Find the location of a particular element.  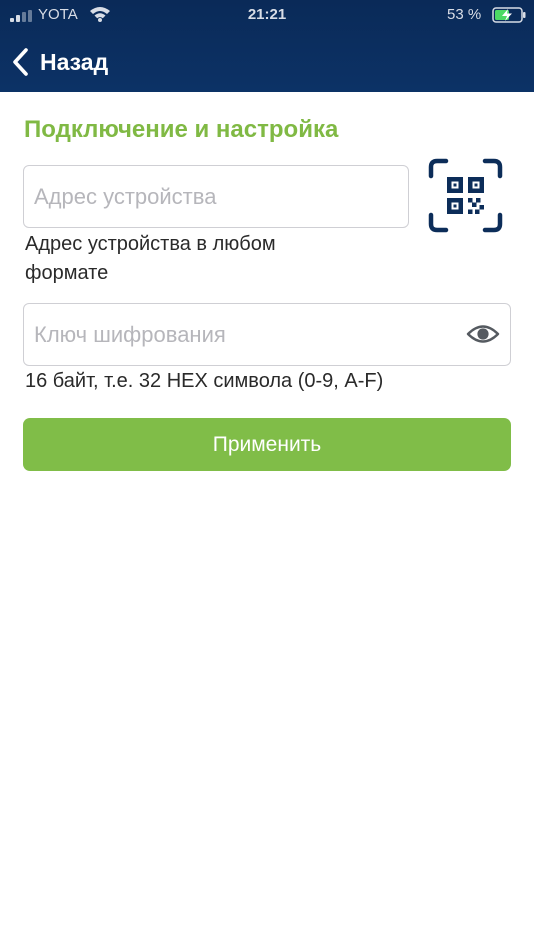

battery-charging-icon is located at coordinates (509, 15).